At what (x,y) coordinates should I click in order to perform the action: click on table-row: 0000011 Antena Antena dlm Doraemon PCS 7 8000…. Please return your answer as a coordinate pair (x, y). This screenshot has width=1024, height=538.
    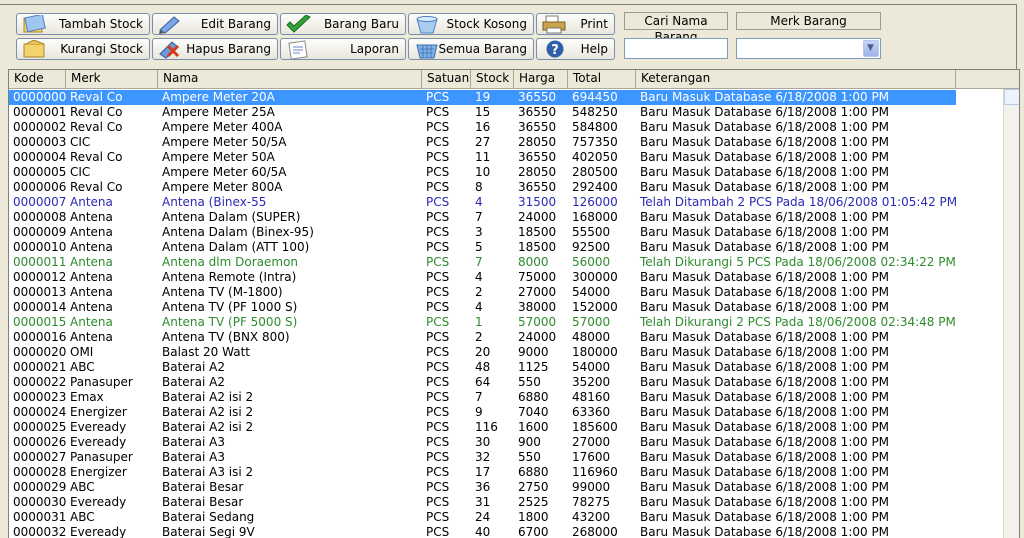
    Looking at the image, I should click on (482, 262).